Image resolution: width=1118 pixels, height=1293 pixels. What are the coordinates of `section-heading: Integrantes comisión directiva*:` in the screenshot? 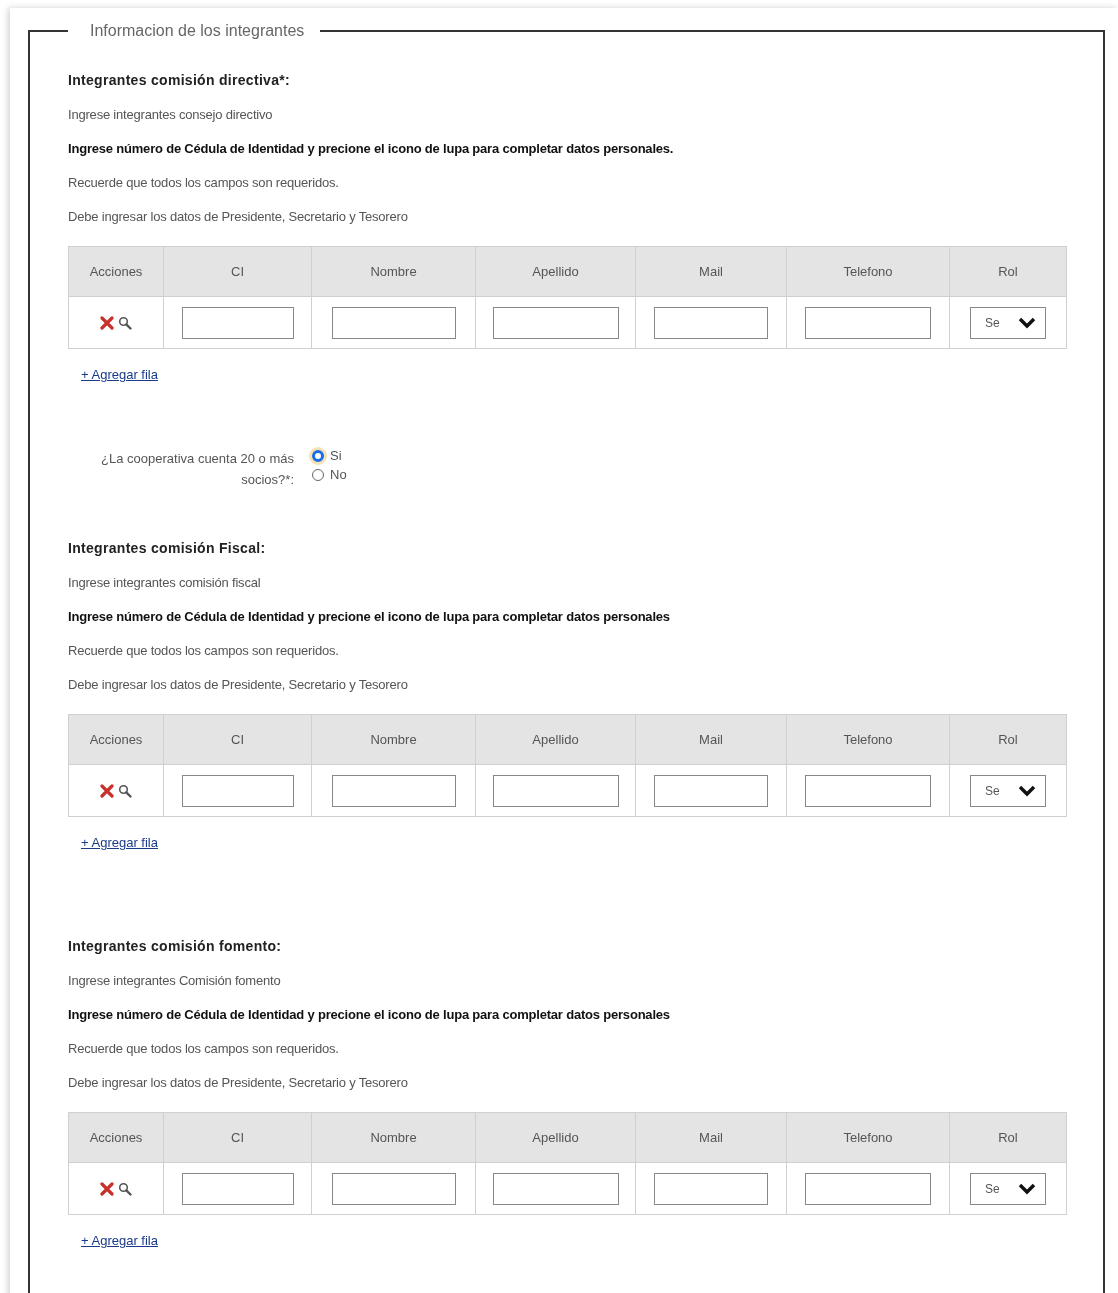 It's located at (179, 80).